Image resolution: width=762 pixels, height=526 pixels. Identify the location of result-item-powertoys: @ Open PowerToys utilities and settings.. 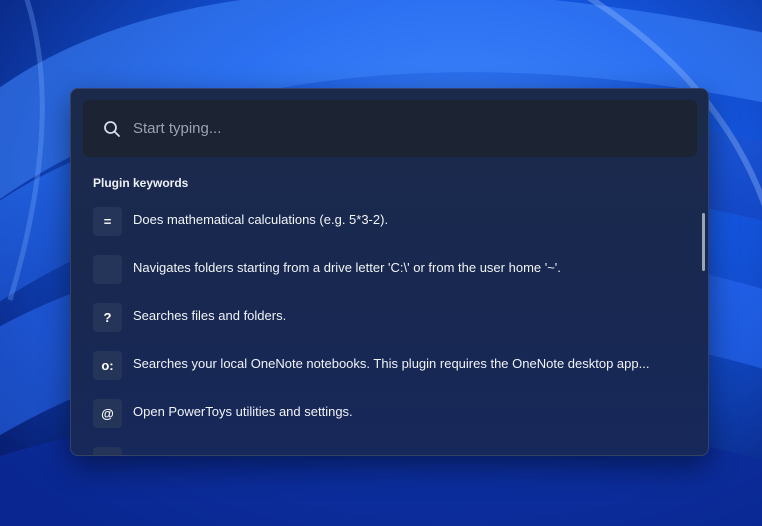
(381, 413).